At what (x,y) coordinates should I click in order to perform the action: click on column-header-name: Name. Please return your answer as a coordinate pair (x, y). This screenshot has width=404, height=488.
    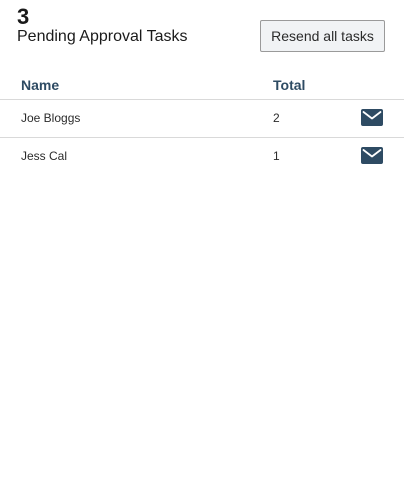
    Looking at the image, I should click on (40, 85).